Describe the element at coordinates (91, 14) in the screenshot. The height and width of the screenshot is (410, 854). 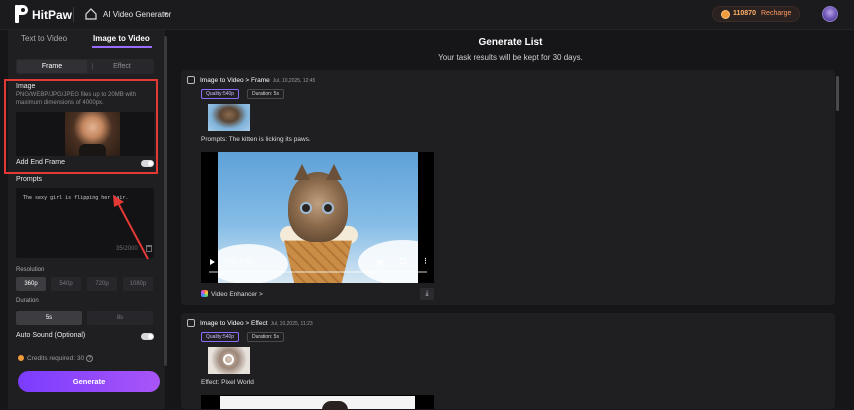
I see `home-icon` at that location.